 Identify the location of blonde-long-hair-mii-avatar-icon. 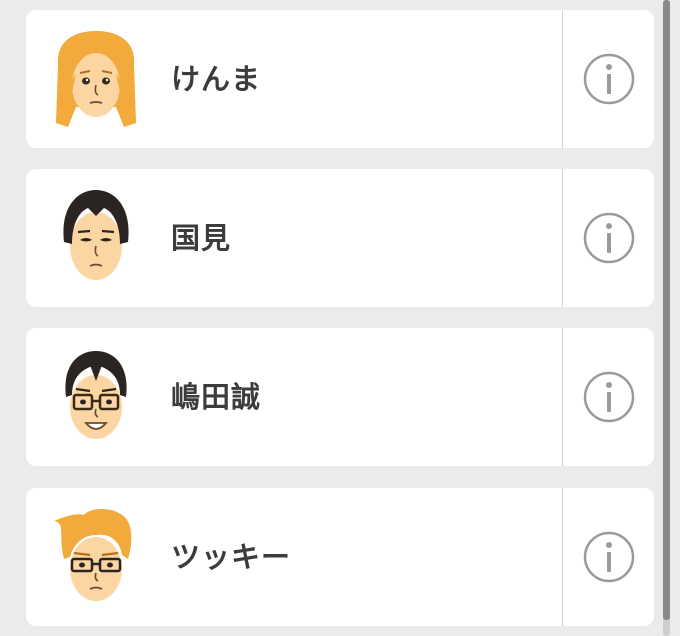
(96, 79).